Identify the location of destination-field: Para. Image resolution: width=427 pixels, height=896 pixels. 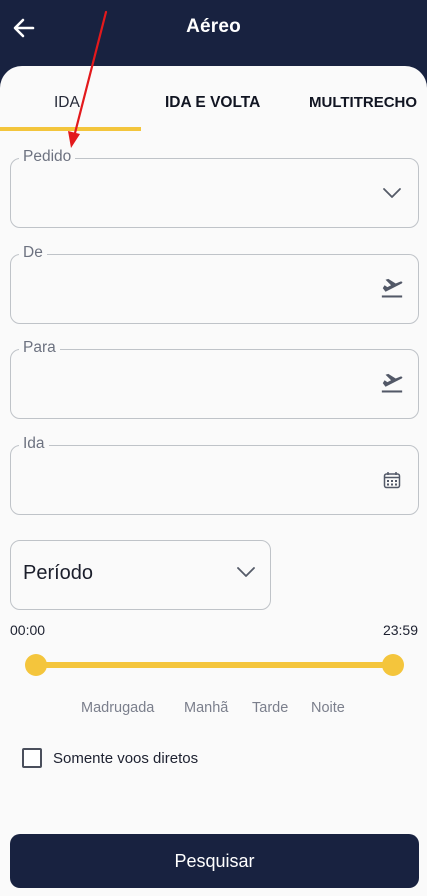
(214, 379).